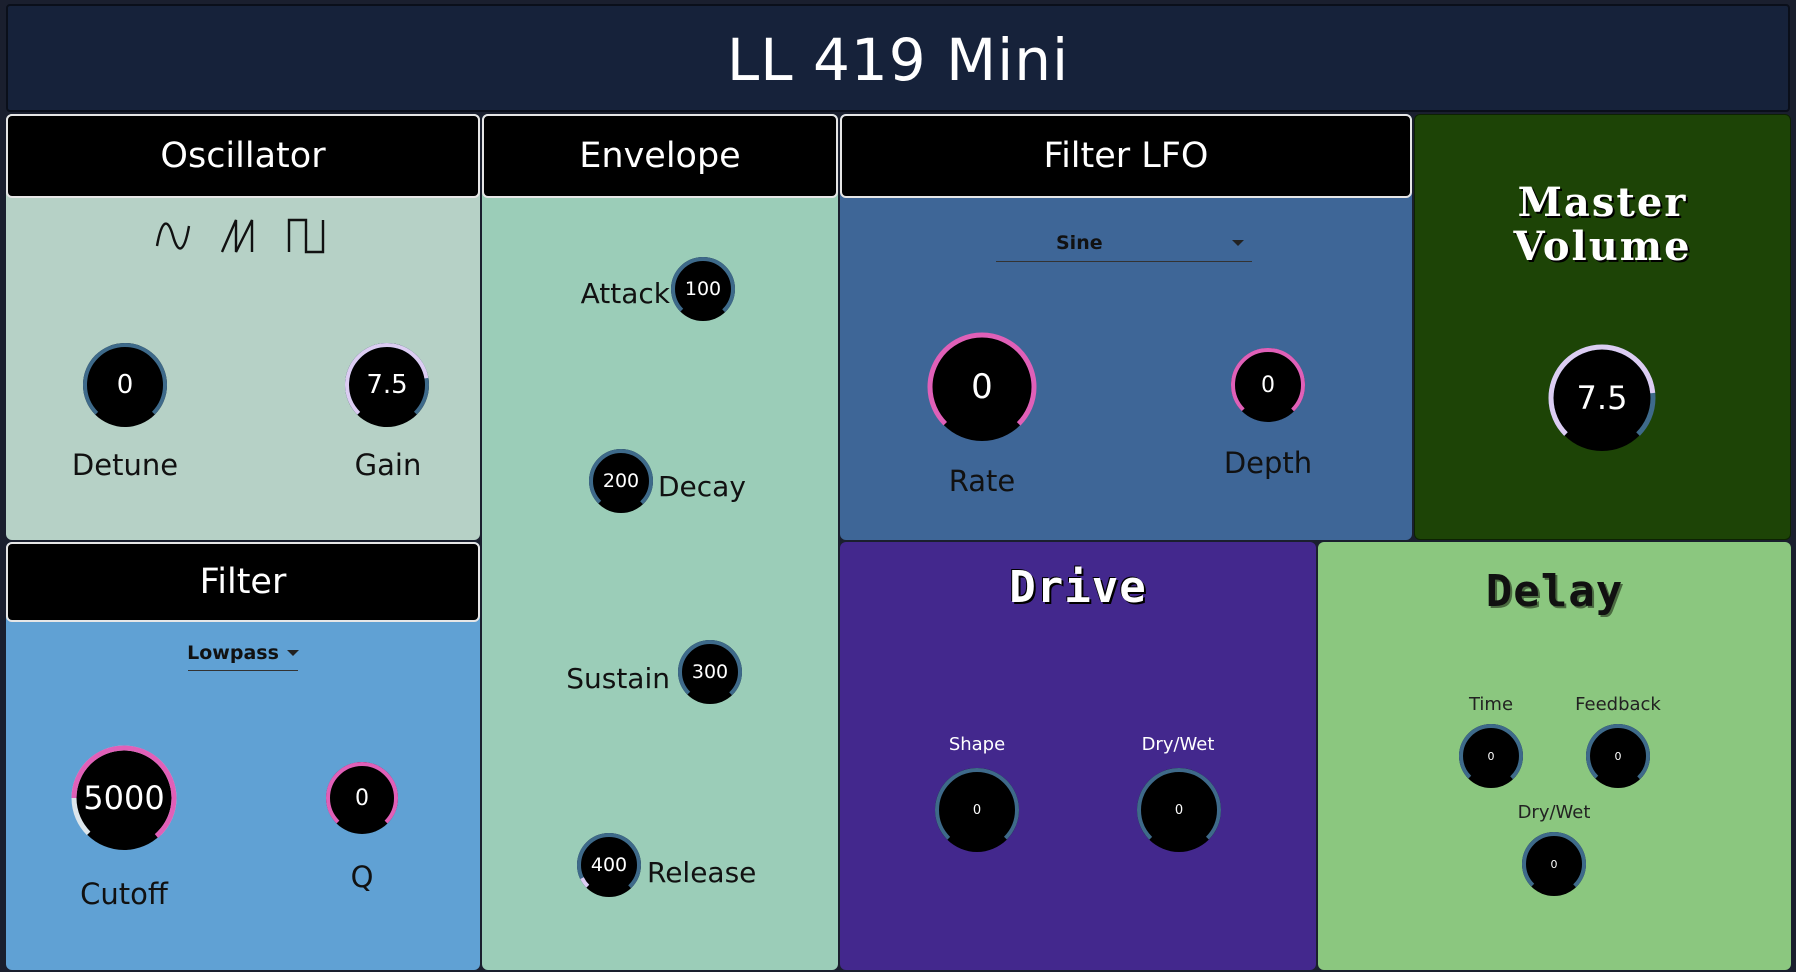 Image resolution: width=1796 pixels, height=972 pixels. I want to click on sine-icon, so click(173, 236).